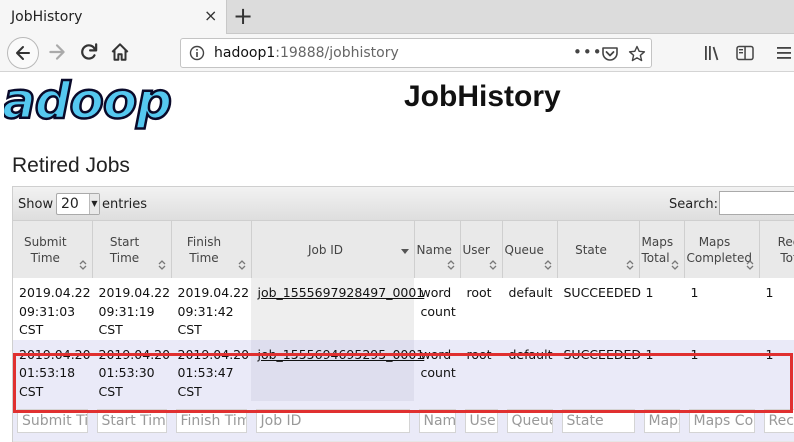 The width and height of the screenshot is (794, 442). I want to click on filter-input-queue: Queue, so click(529, 421).